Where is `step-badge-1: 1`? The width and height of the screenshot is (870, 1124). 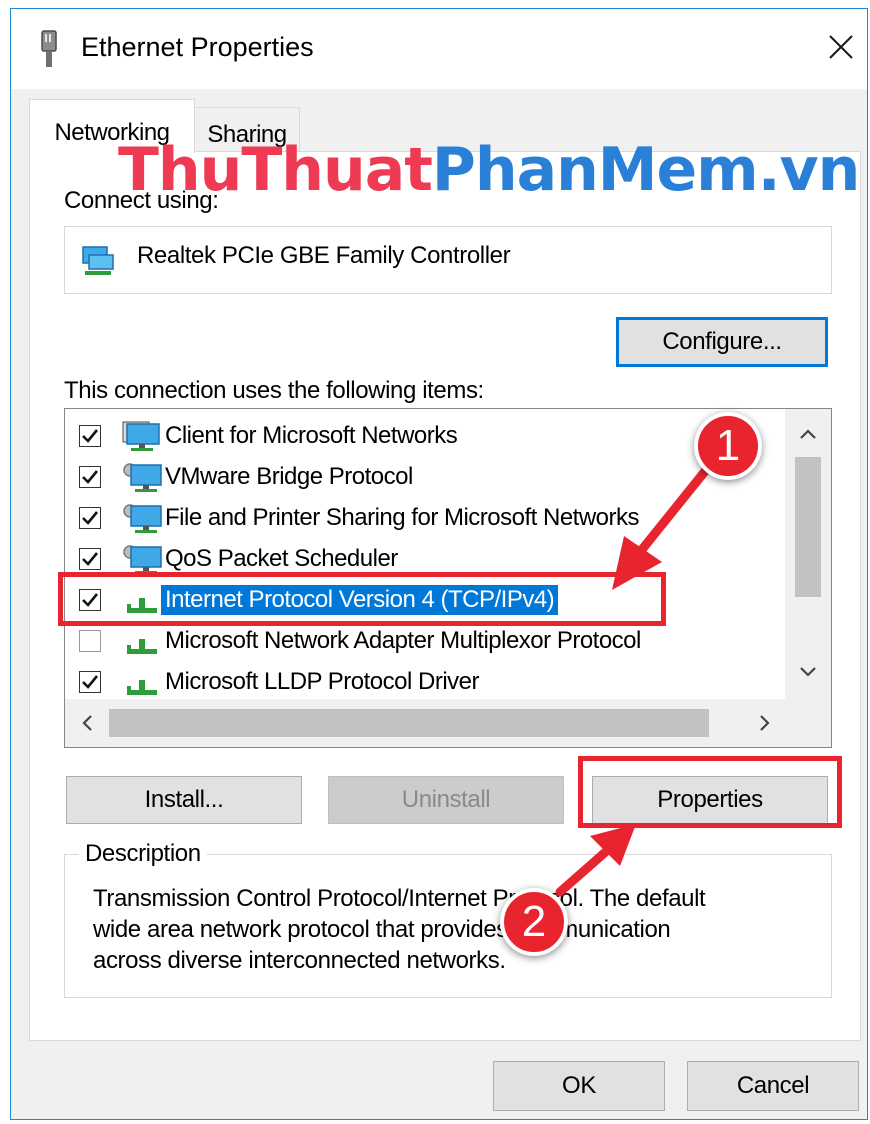
step-badge-1: 1 is located at coordinates (728, 446).